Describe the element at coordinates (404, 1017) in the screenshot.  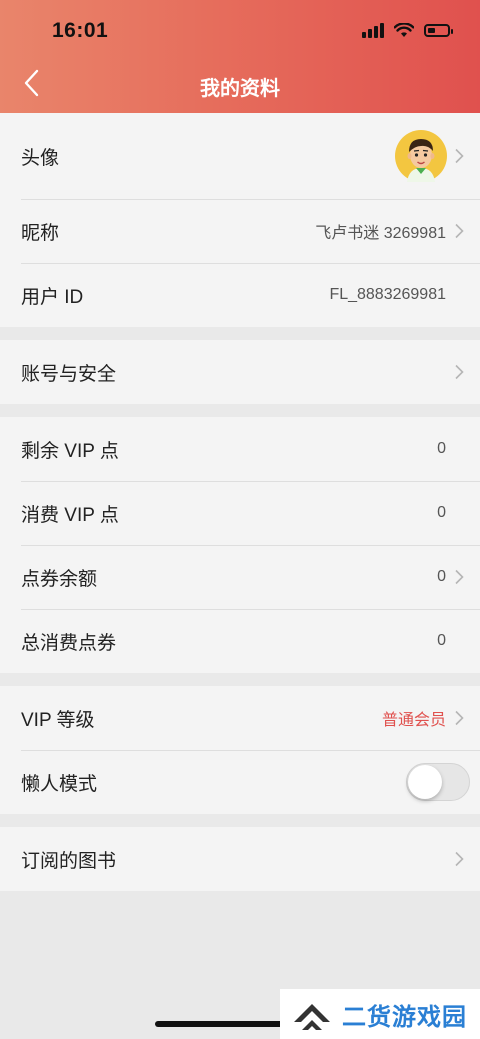
I see `watermark-text: 二货游戏园` at that location.